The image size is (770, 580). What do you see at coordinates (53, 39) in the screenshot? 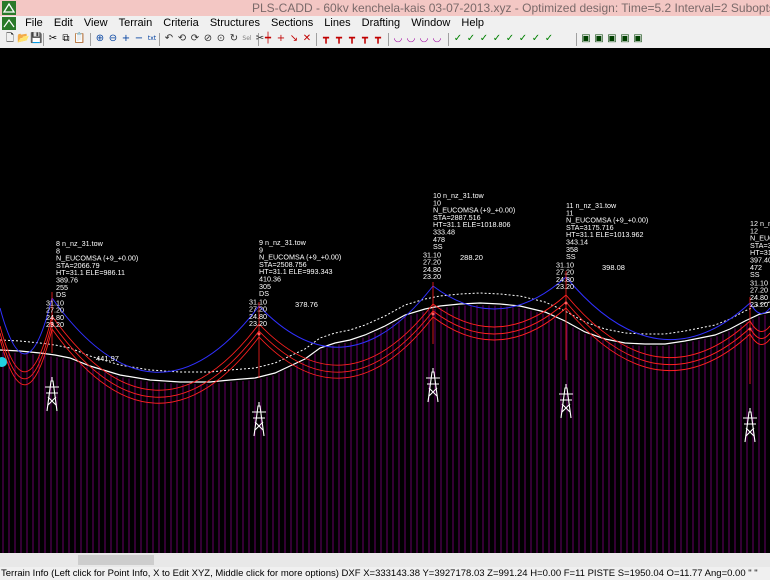
I see `cut-icon: ✂` at bounding box center [53, 39].